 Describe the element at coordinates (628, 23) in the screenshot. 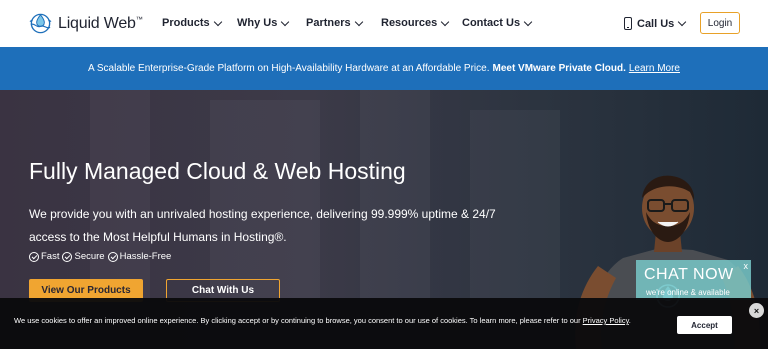

I see `phone-icon` at that location.